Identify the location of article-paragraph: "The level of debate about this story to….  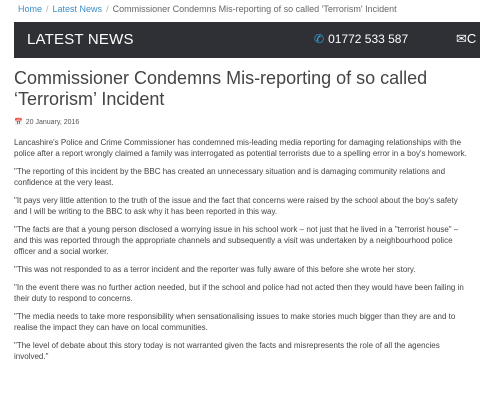
(227, 351).